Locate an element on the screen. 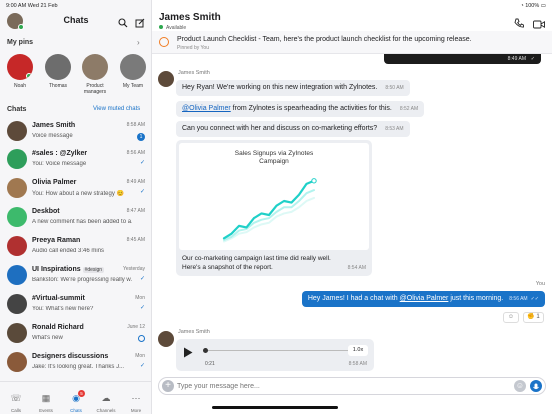 This screenshot has width=552, height=414. play-icon is located at coordinates (188, 354).